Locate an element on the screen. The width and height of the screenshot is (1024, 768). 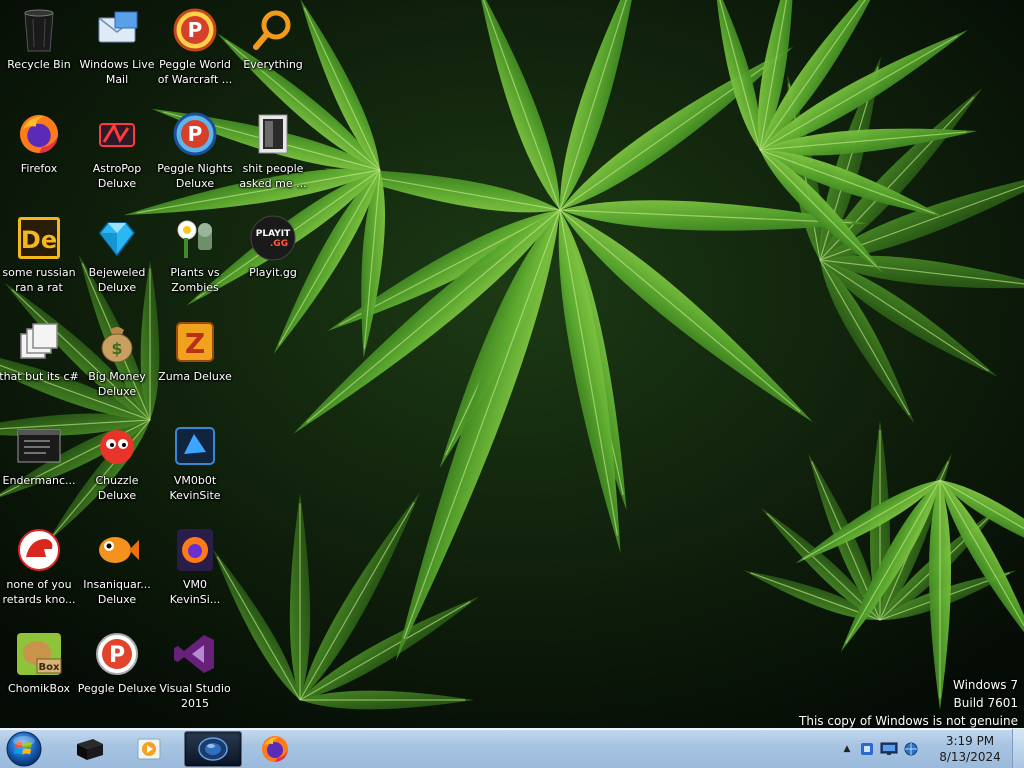
desktop-icon: Everything is located at coordinates (273, 48).